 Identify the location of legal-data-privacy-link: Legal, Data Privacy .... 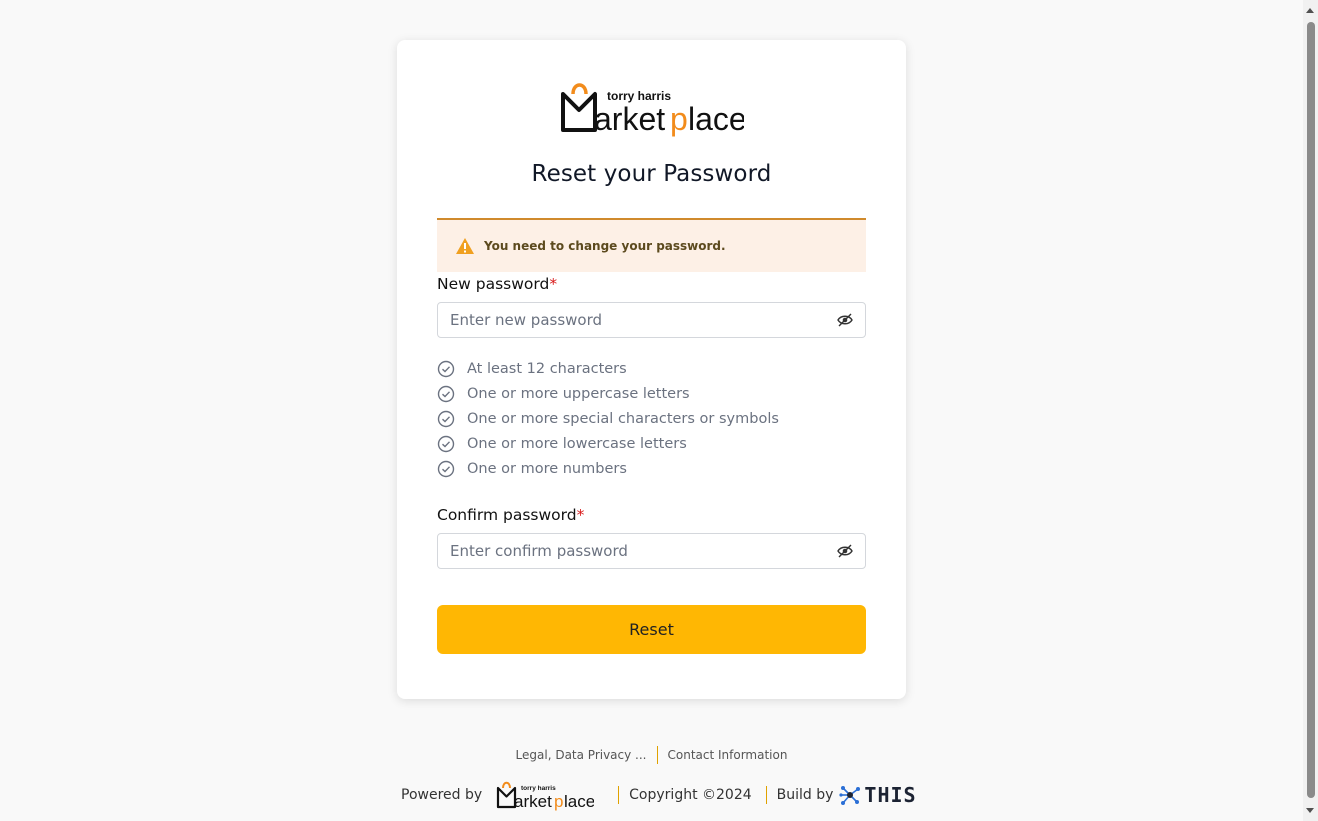
(581, 755).